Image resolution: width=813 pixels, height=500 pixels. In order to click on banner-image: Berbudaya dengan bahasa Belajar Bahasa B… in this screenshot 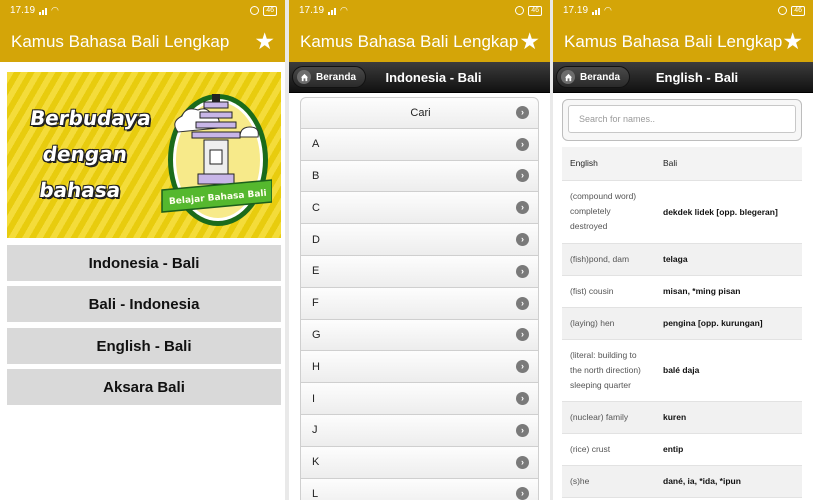, I will do `click(144, 155)`.